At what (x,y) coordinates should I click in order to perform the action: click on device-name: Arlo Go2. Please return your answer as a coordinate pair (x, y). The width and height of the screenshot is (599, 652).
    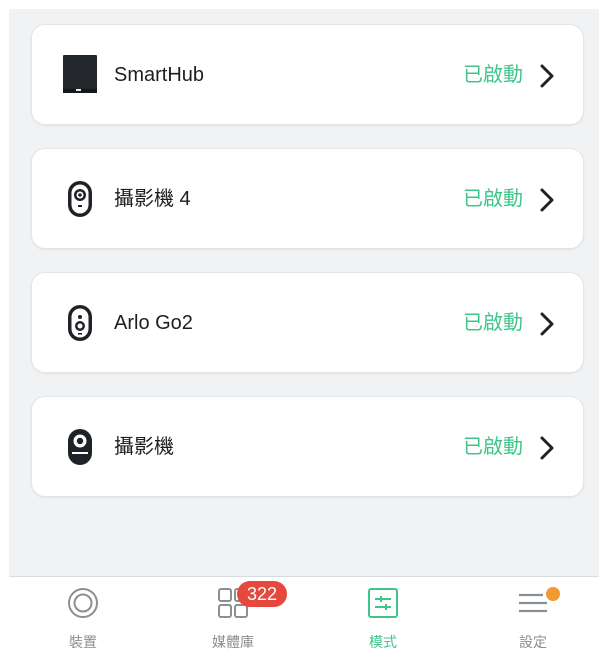
    Looking at the image, I should click on (153, 323).